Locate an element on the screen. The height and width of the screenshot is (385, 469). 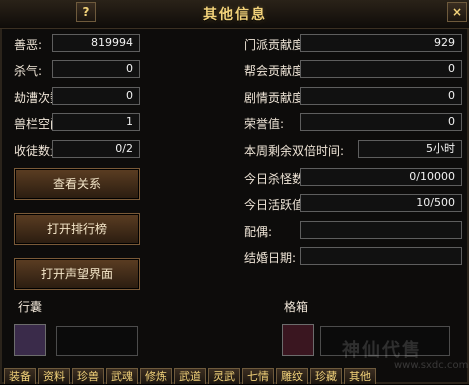
tab-soul: 武魂 is located at coordinates (122, 376).